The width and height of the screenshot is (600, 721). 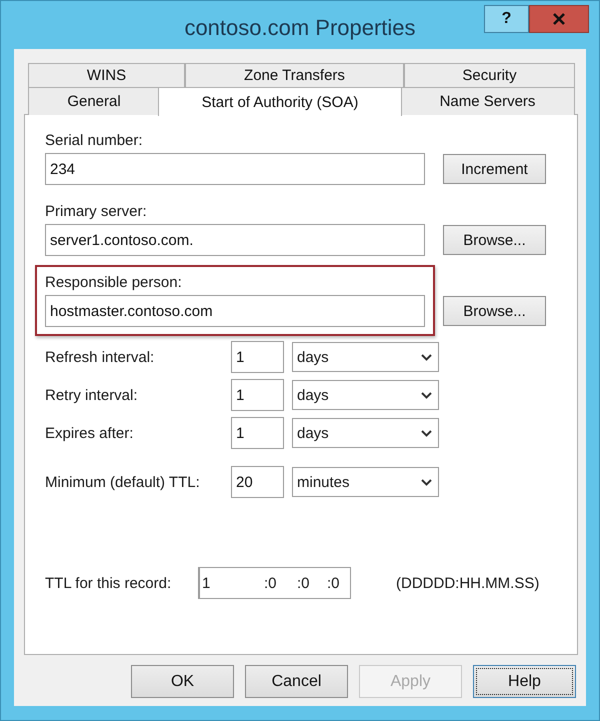 What do you see at coordinates (92, 395) in the screenshot?
I see `interval-label: Retry interval:` at bounding box center [92, 395].